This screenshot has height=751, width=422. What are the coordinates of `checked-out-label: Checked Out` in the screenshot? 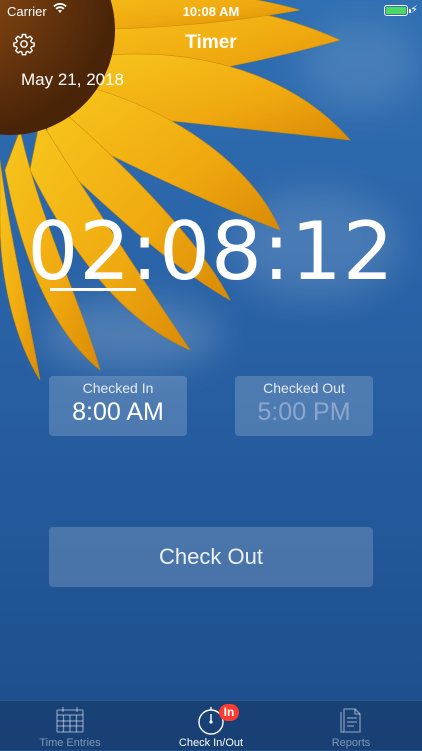 It's located at (304, 388).